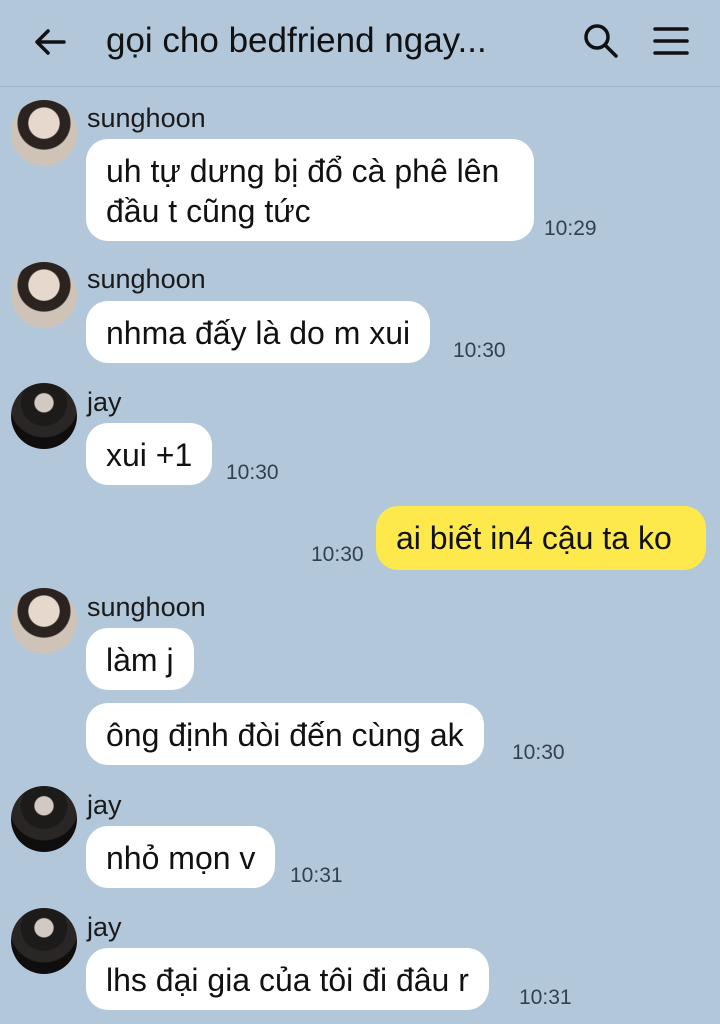 The width and height of the screenshot is (720, 1024). I want to click on message-text-line: uh tự dưng bị đổ cà phê lên, so click(303, 171).